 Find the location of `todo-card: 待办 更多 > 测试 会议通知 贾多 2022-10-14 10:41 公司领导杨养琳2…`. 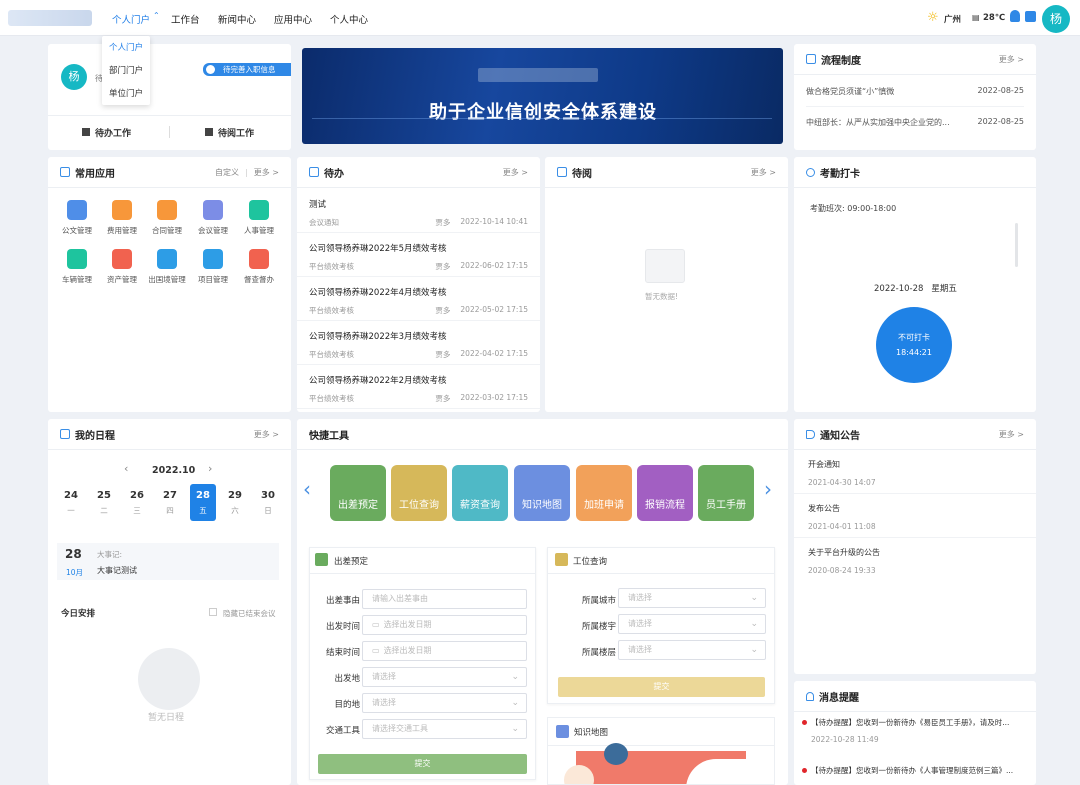

todo-card: 待办 更多 > 测试 会议通知 贾多 2022-10-14 10:41 公司领导杨养琳2… is located at coordinates (418, 284).